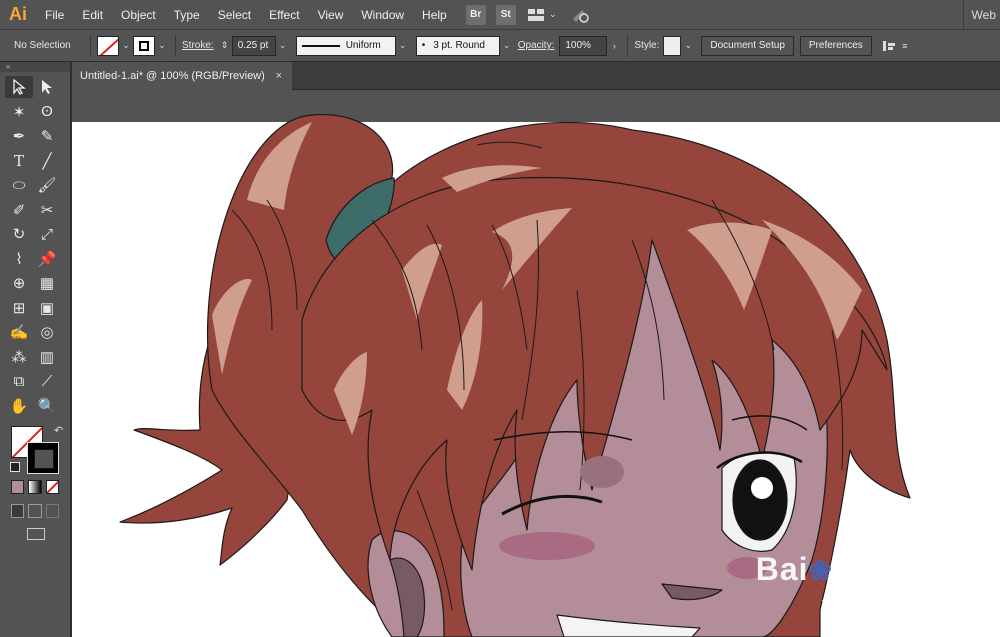  What do you see at coordinates (47, 210) in the screenshot?
I see `scissors-tool-icon: ✂` at bounding box center [47, 210].